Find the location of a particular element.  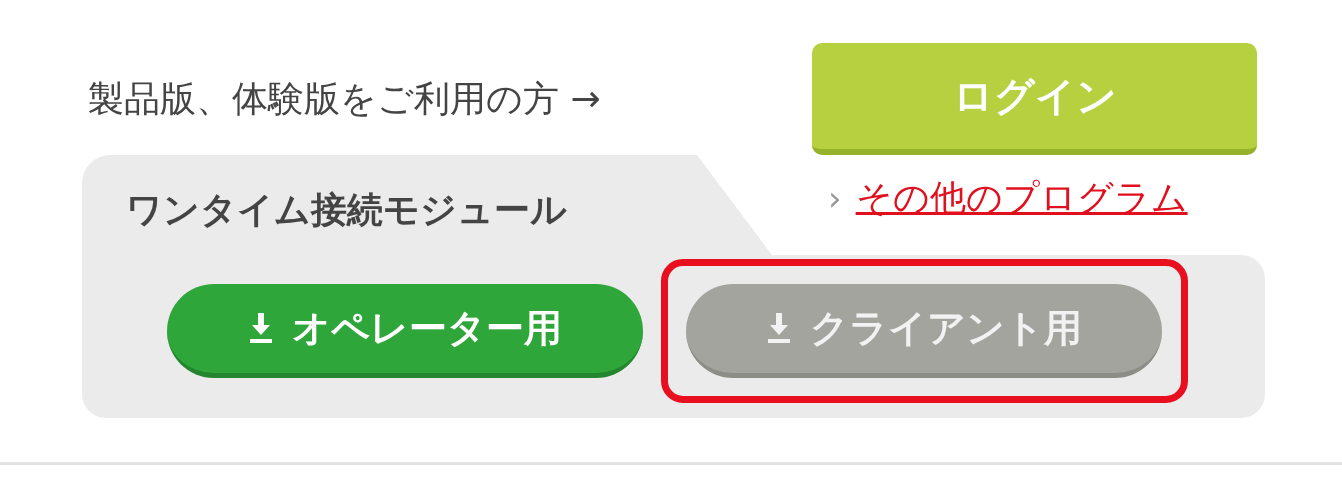

download-button: クライアント用 is located at coordinates (924, 330).